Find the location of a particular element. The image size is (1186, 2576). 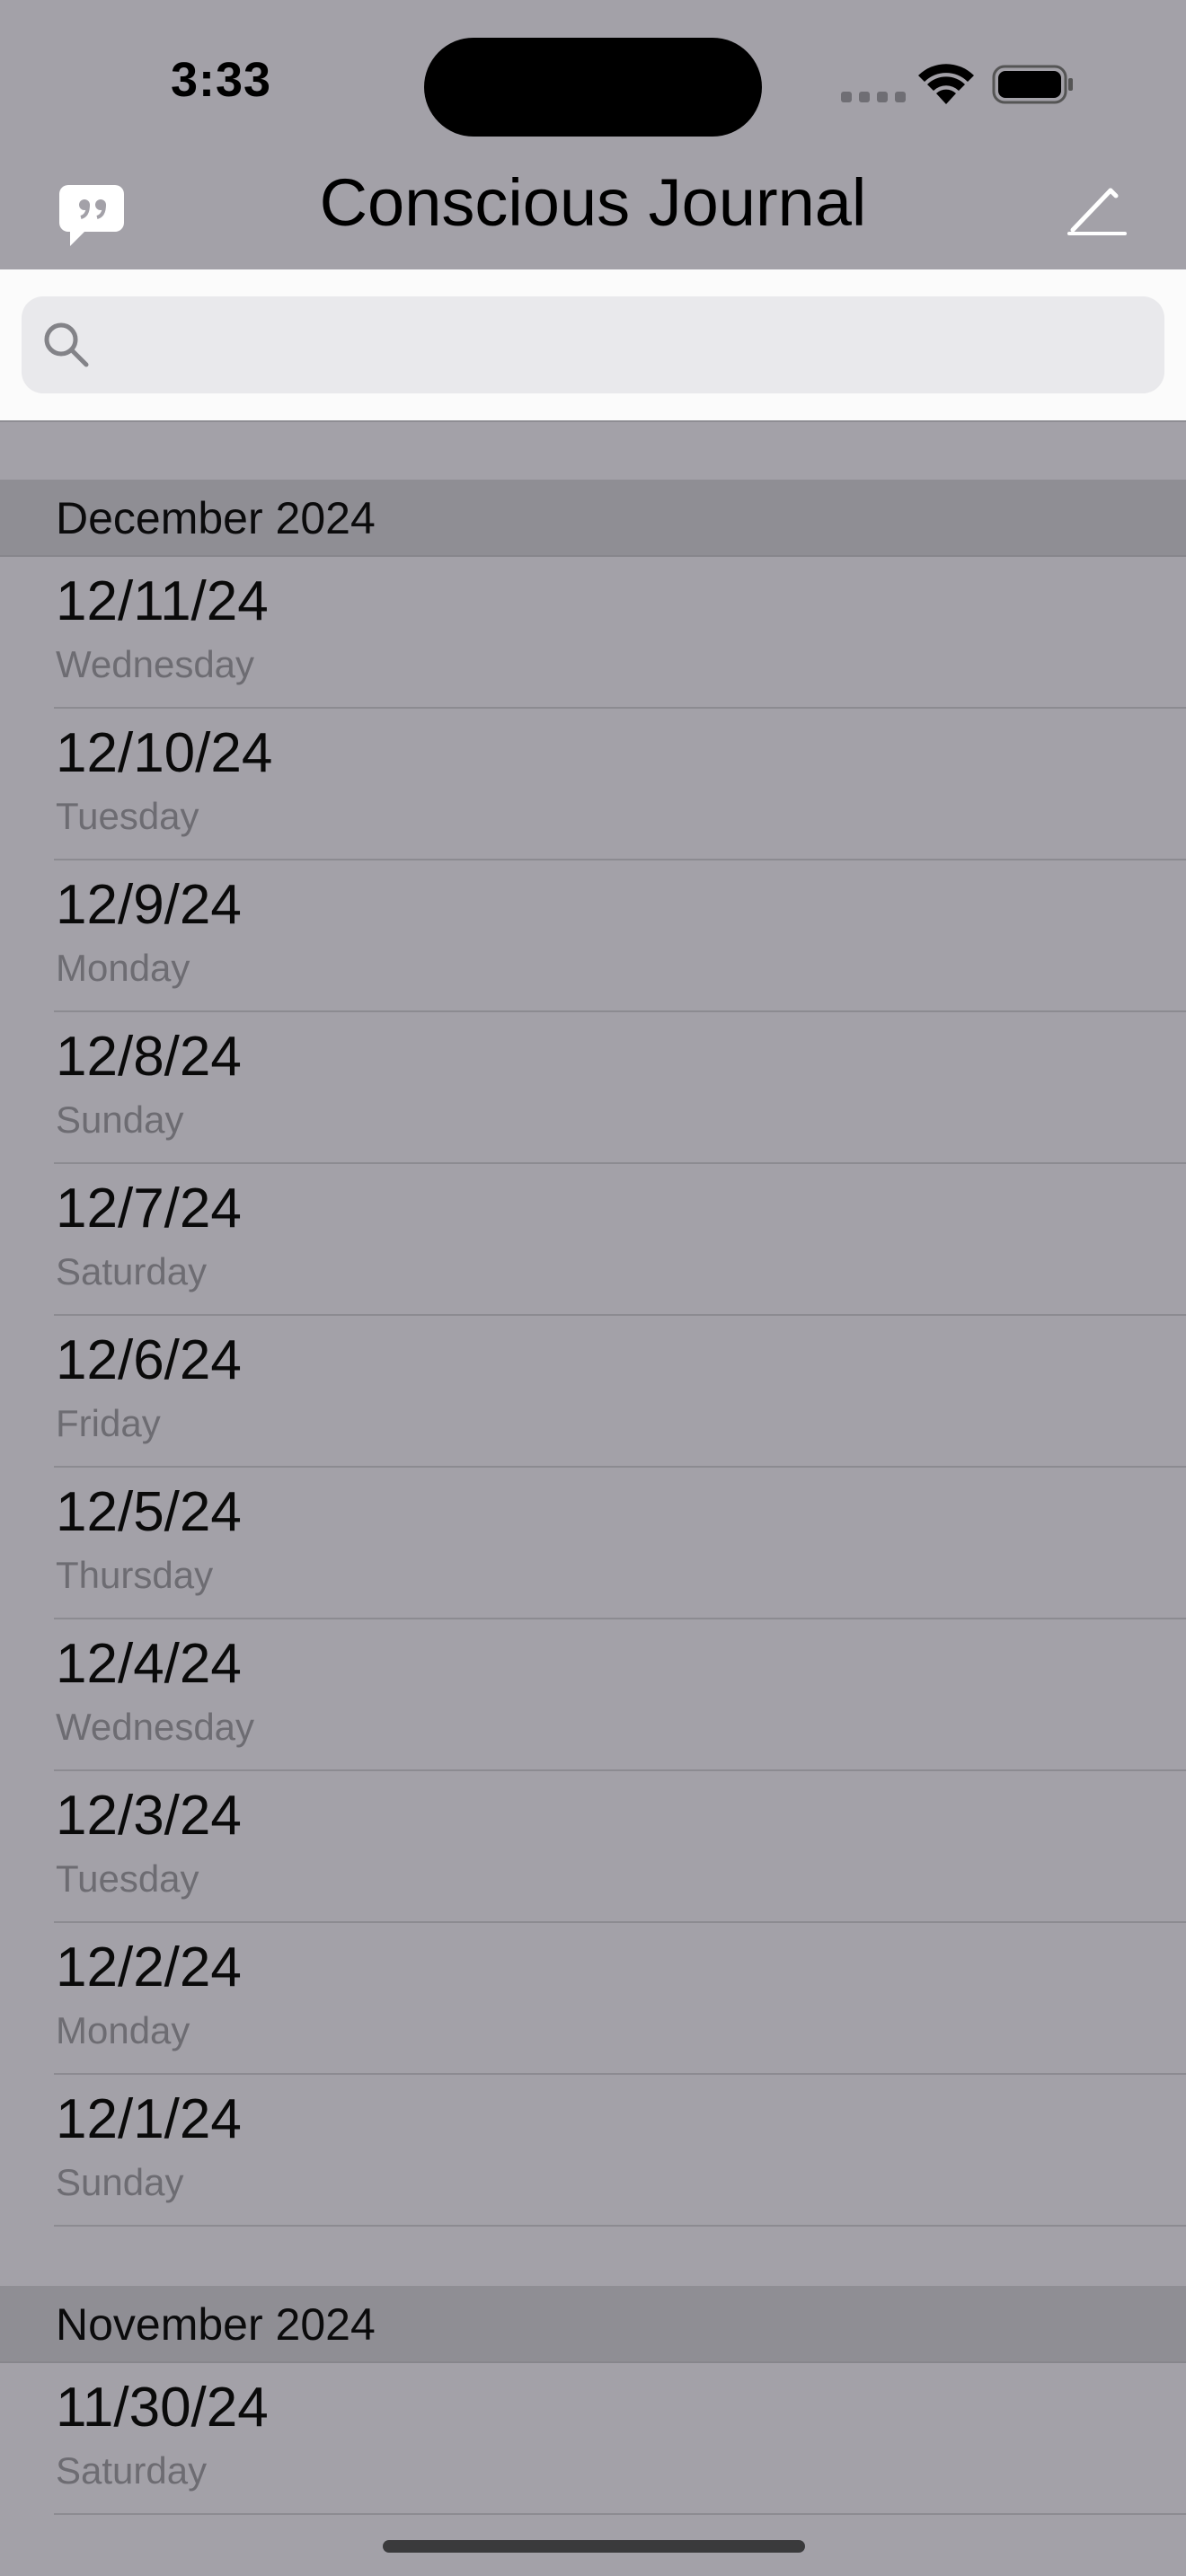

entry-date: 12/8/24 is located at coordinates (149, 1057).